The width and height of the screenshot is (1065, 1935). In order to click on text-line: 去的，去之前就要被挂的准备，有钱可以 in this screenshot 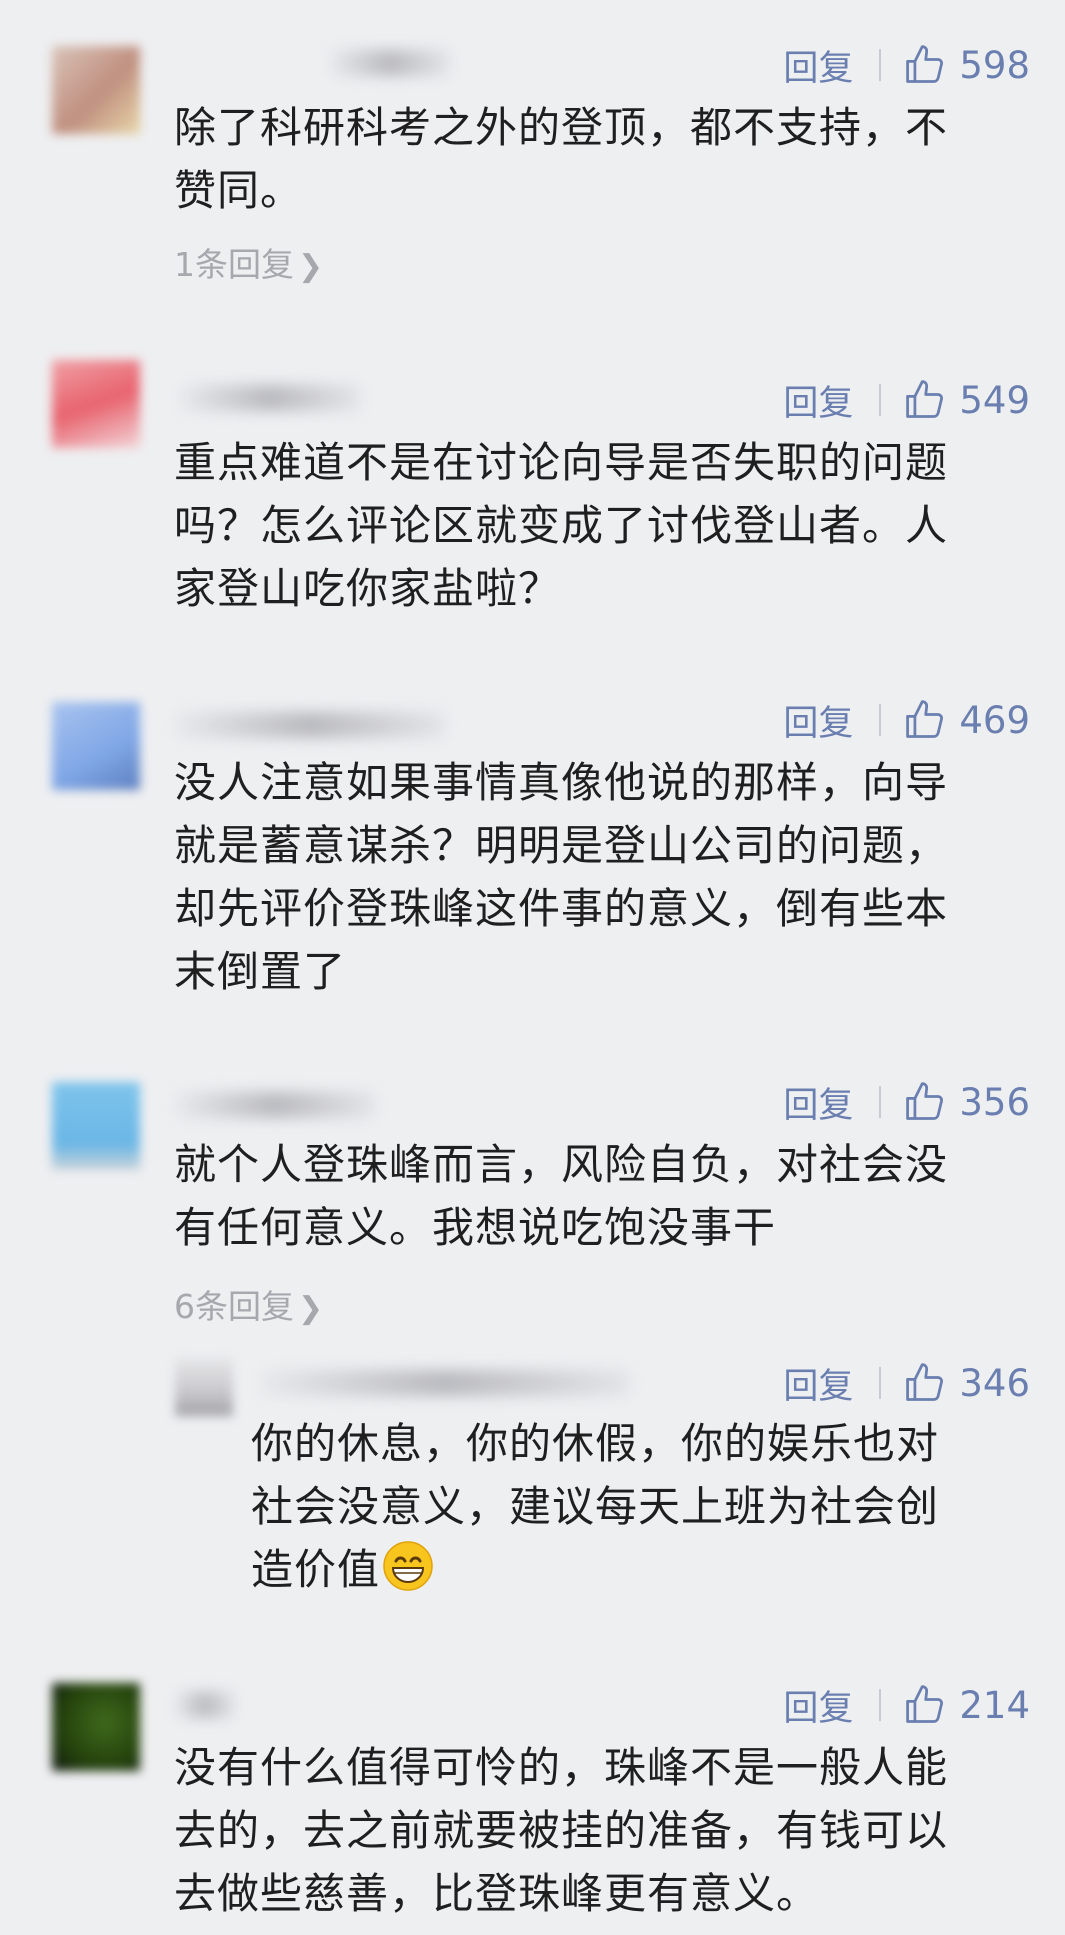, I will do `click(561, 1830)`.